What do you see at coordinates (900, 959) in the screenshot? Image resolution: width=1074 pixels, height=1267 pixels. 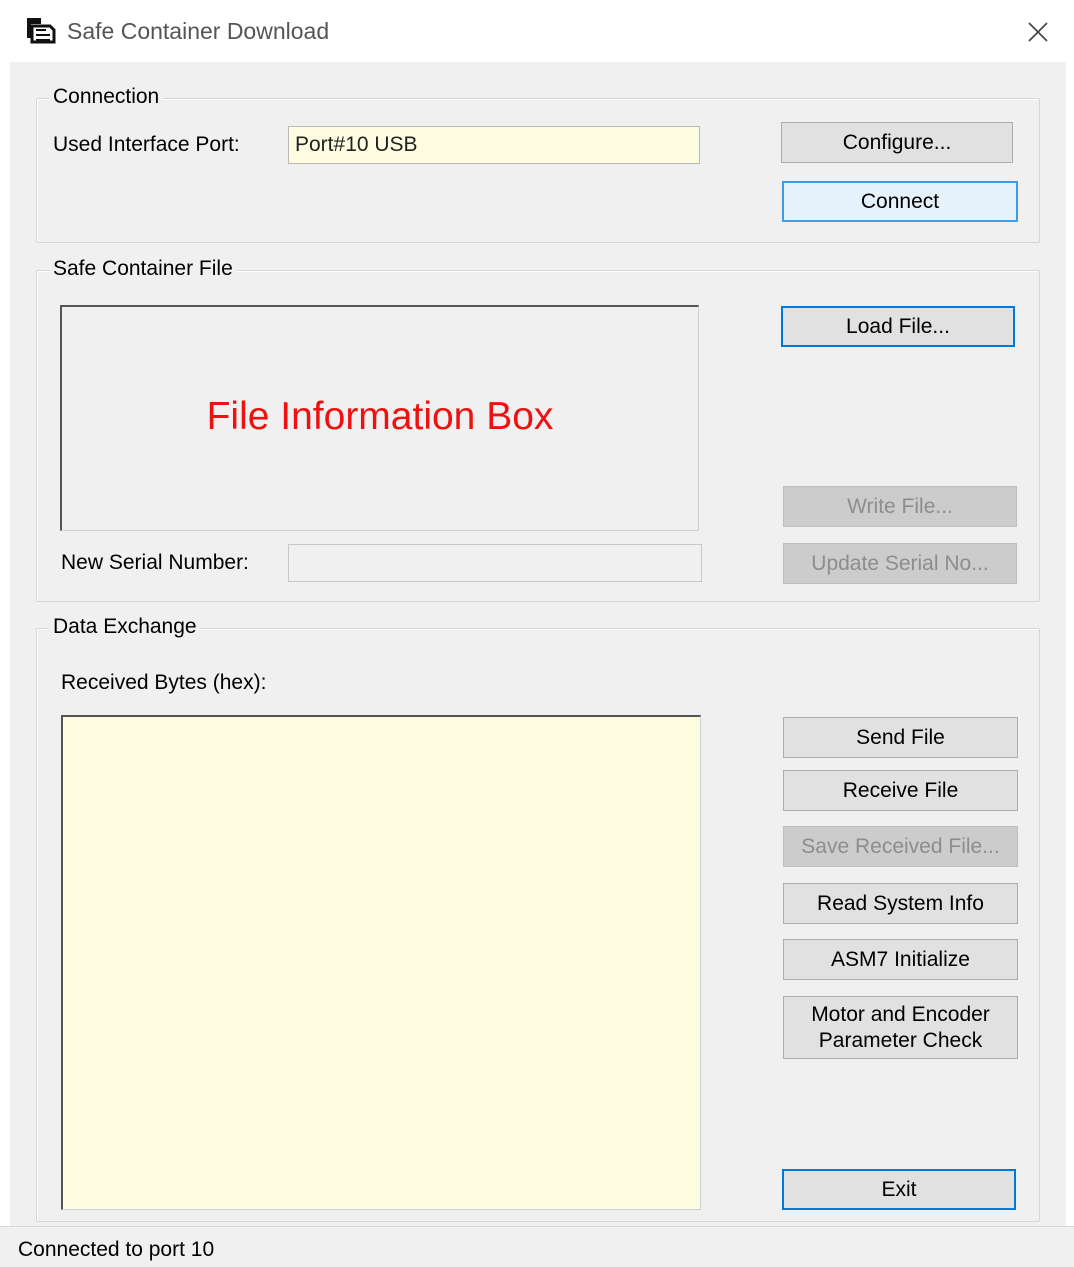 I see `asm7-initialize-button: ASM7 Initialize` at bounding box center [900, 959].